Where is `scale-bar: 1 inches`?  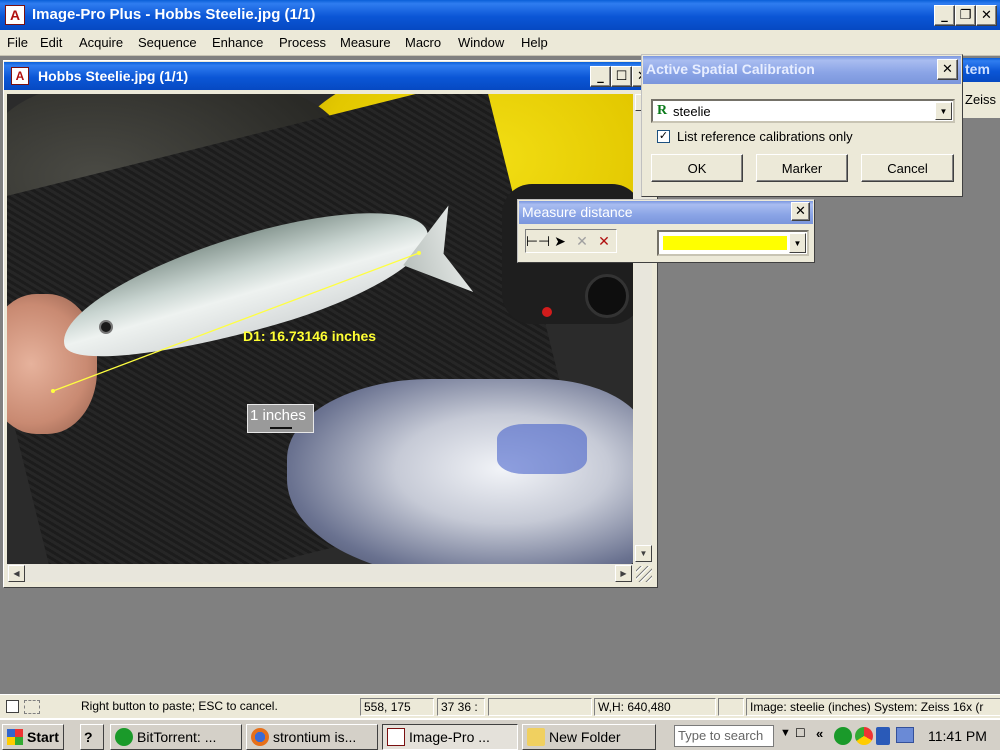
scale-bar: 1 inches is located at coordinates (280, 418).